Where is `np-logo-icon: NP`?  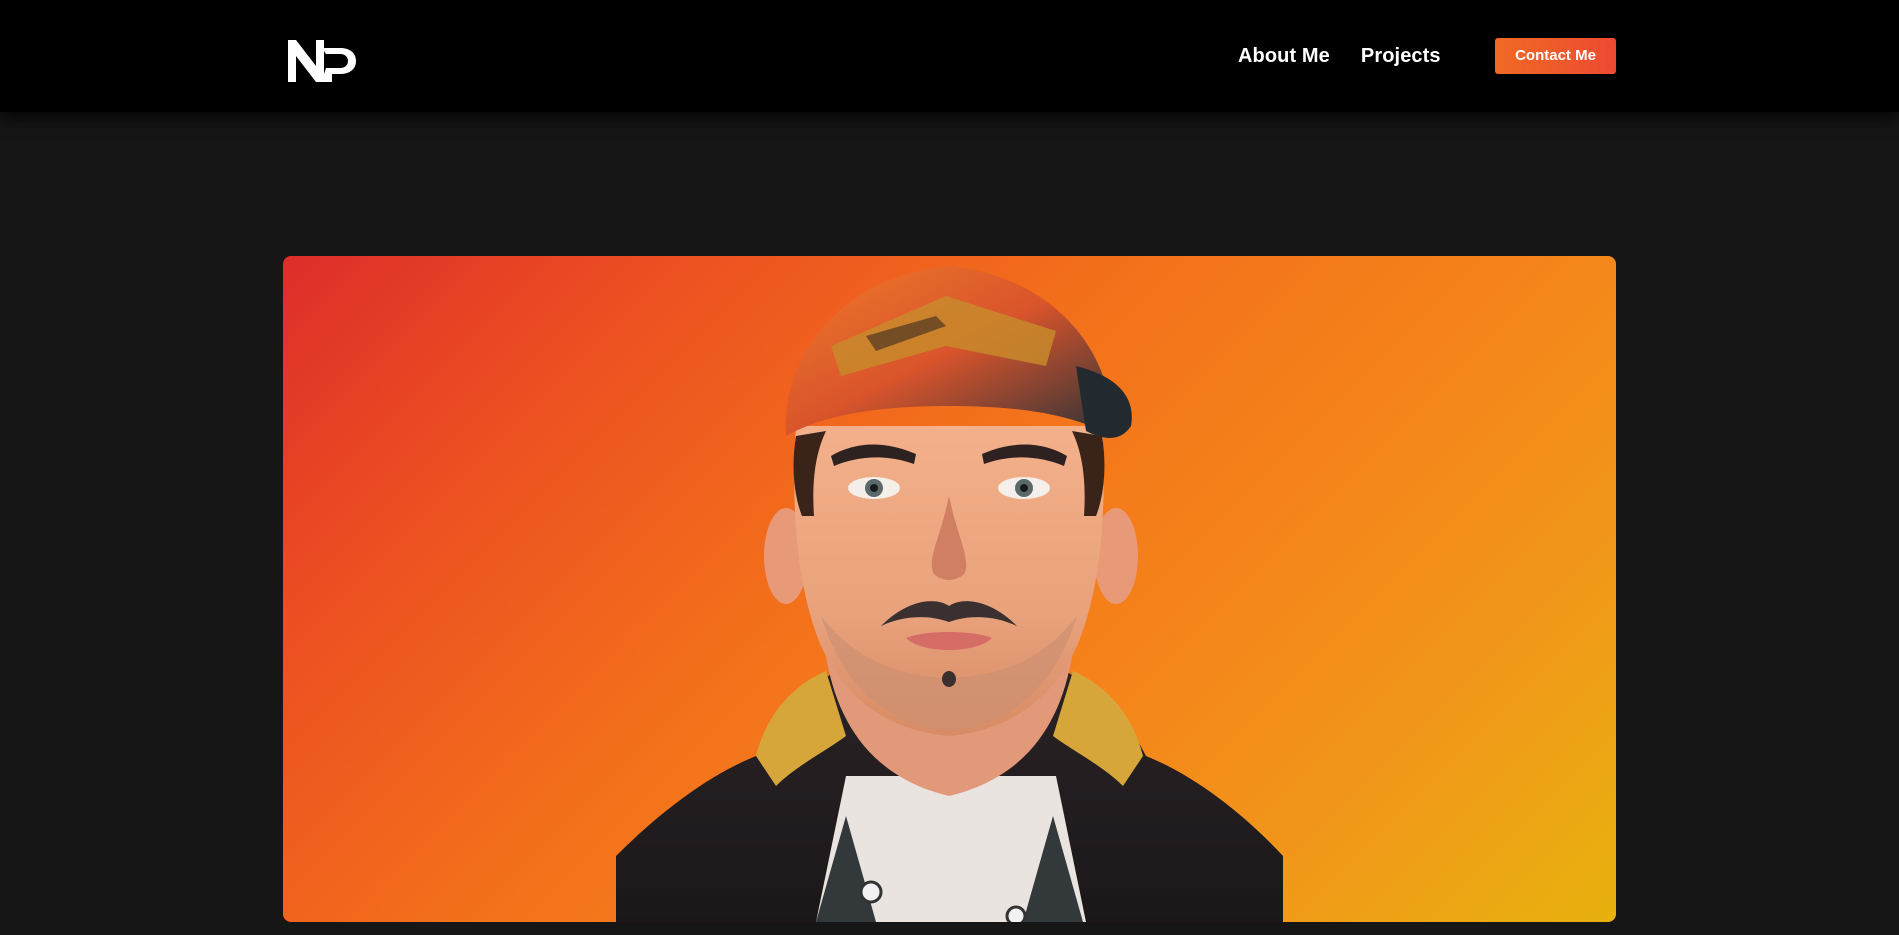 np-logo-icon: NP is located at coordinates (322, 61).